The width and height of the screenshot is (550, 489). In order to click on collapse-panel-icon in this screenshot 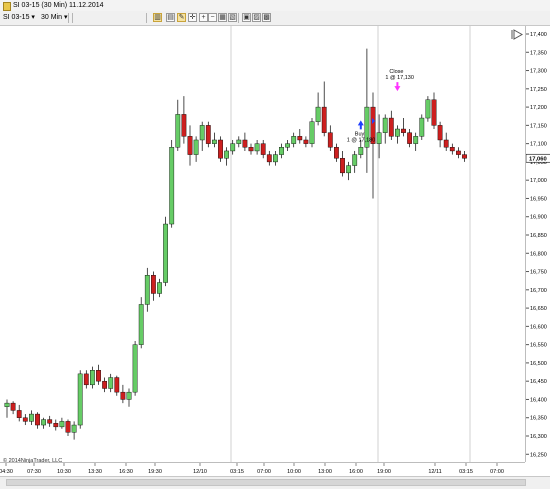, I will do `click(517, 34)`.